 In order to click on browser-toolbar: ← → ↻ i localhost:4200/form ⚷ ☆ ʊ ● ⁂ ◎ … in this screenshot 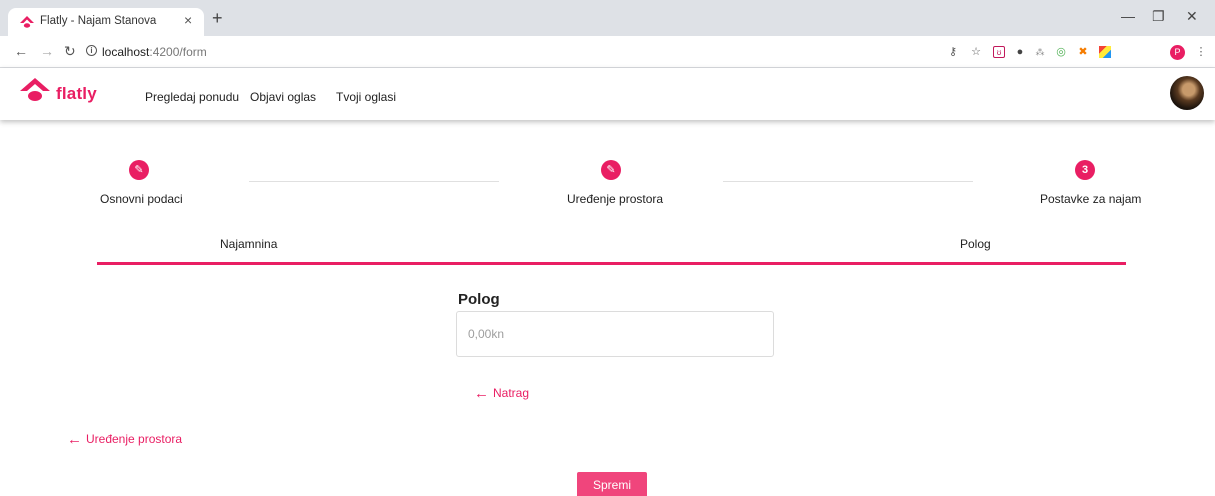, I will do `click(607, 52)`.